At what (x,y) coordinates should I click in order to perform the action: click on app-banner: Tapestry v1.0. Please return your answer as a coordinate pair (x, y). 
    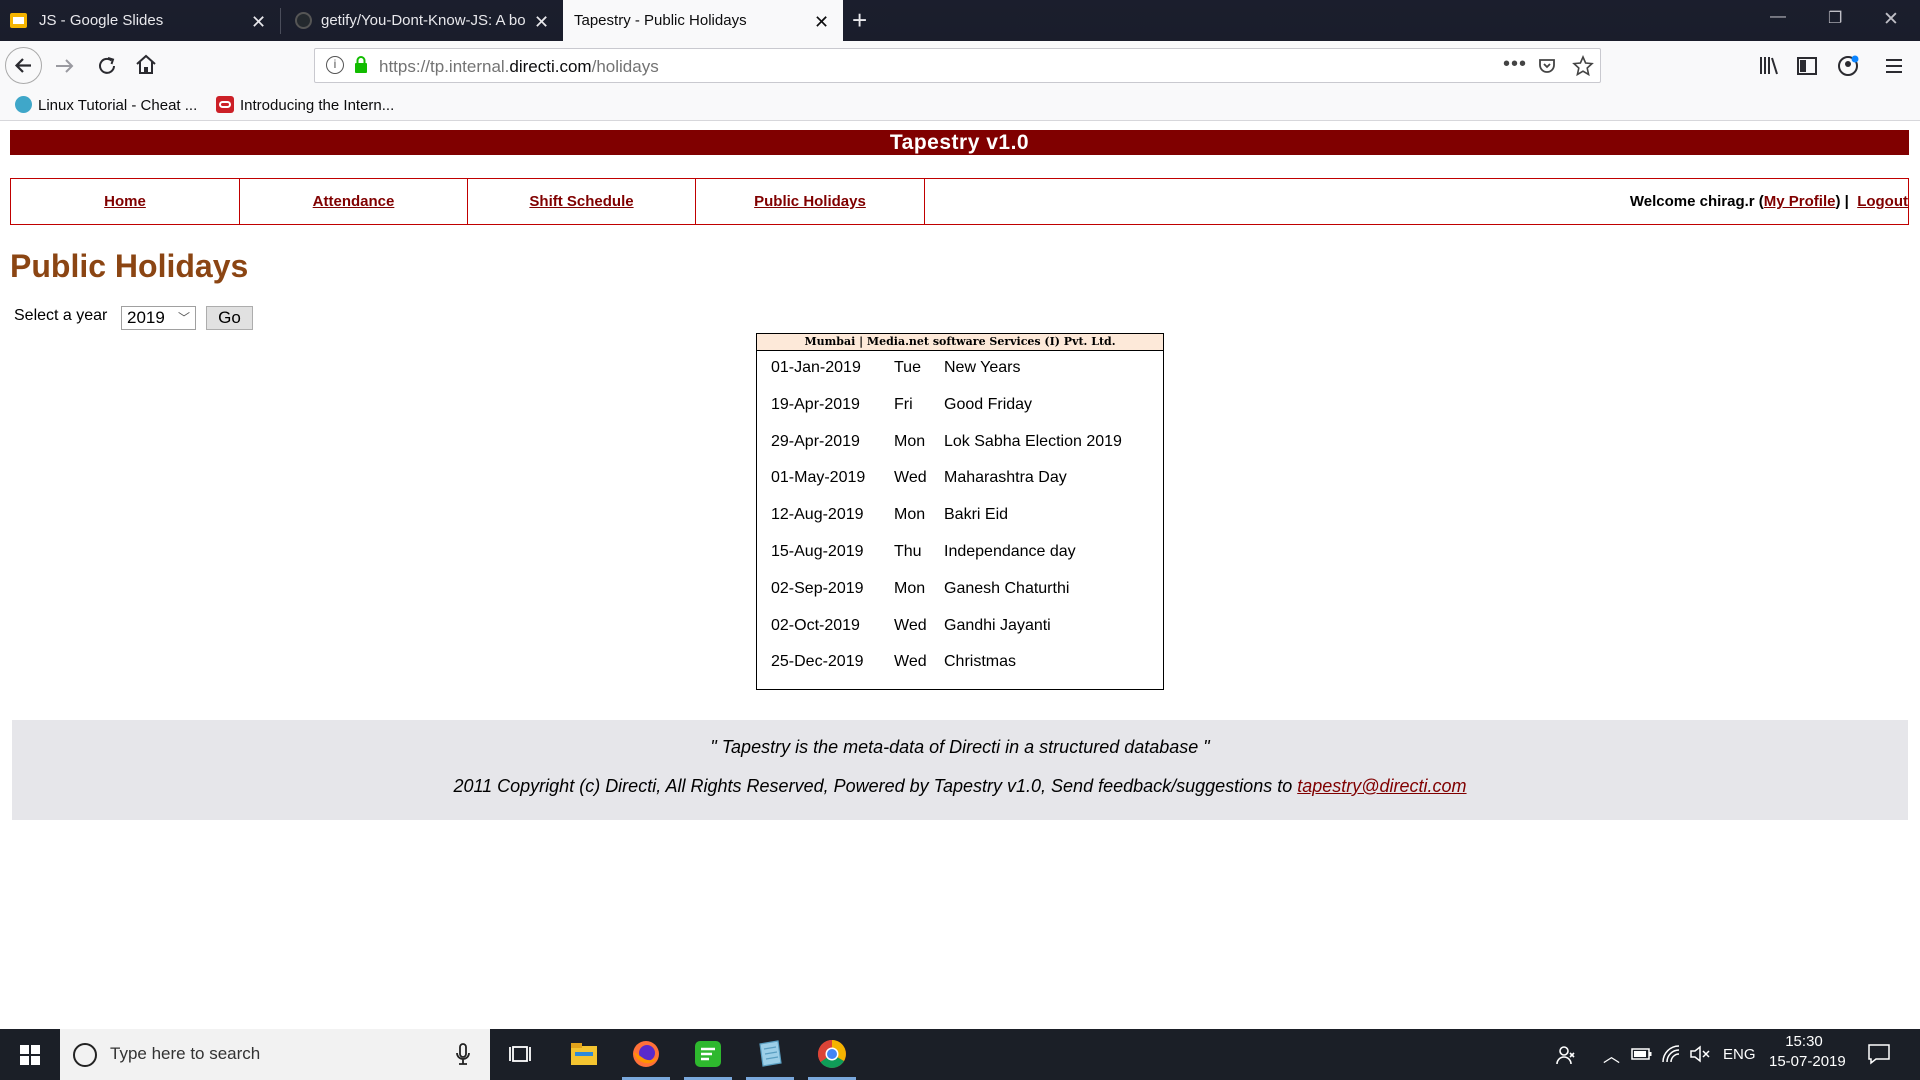
    Looking at the image, I should click on (959, 142).